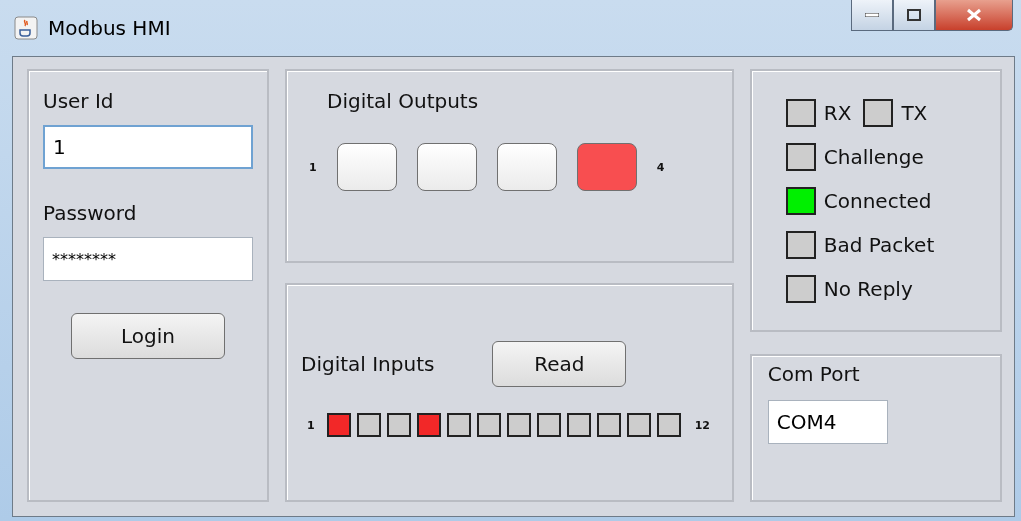  I want to click on minimize-button, so click(872, 15).